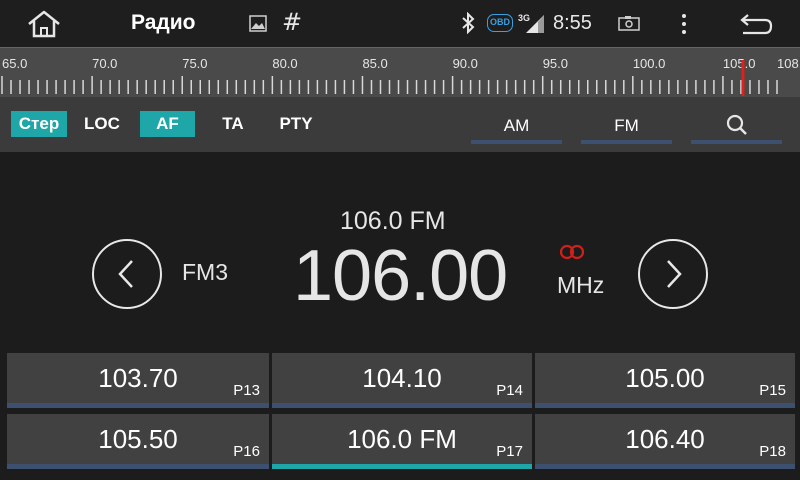  What do you see at coordinates (516, 126) in the screenshot?
I see `am-band-button: AM` at bounding box center [516, 126].